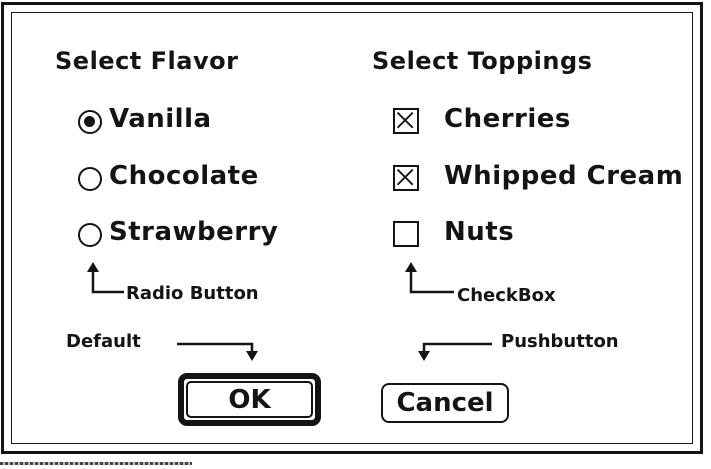  I want to click on radio-button-callout: Radio Button, so click(192, 293).